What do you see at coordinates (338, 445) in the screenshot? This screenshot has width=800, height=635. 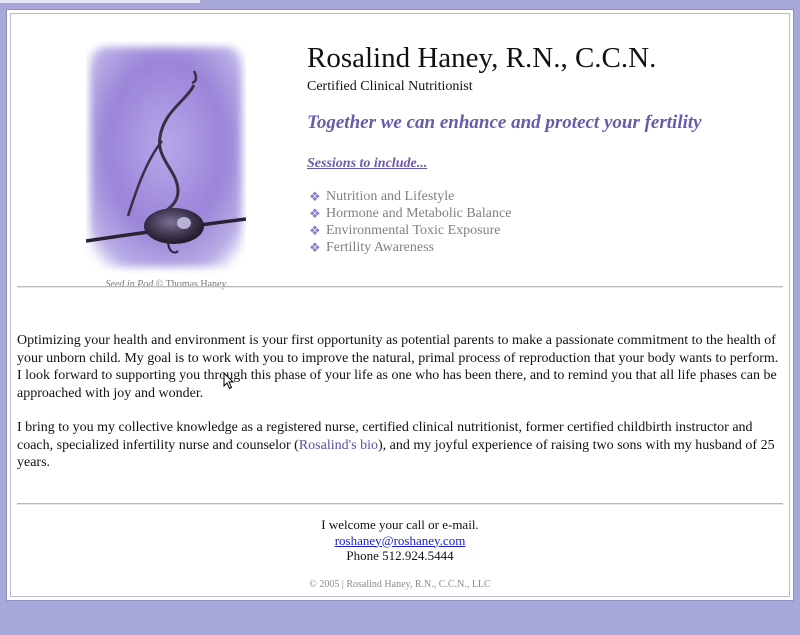 I see `bio-link: Rosalind's bio` at bounding box center [338, 445].